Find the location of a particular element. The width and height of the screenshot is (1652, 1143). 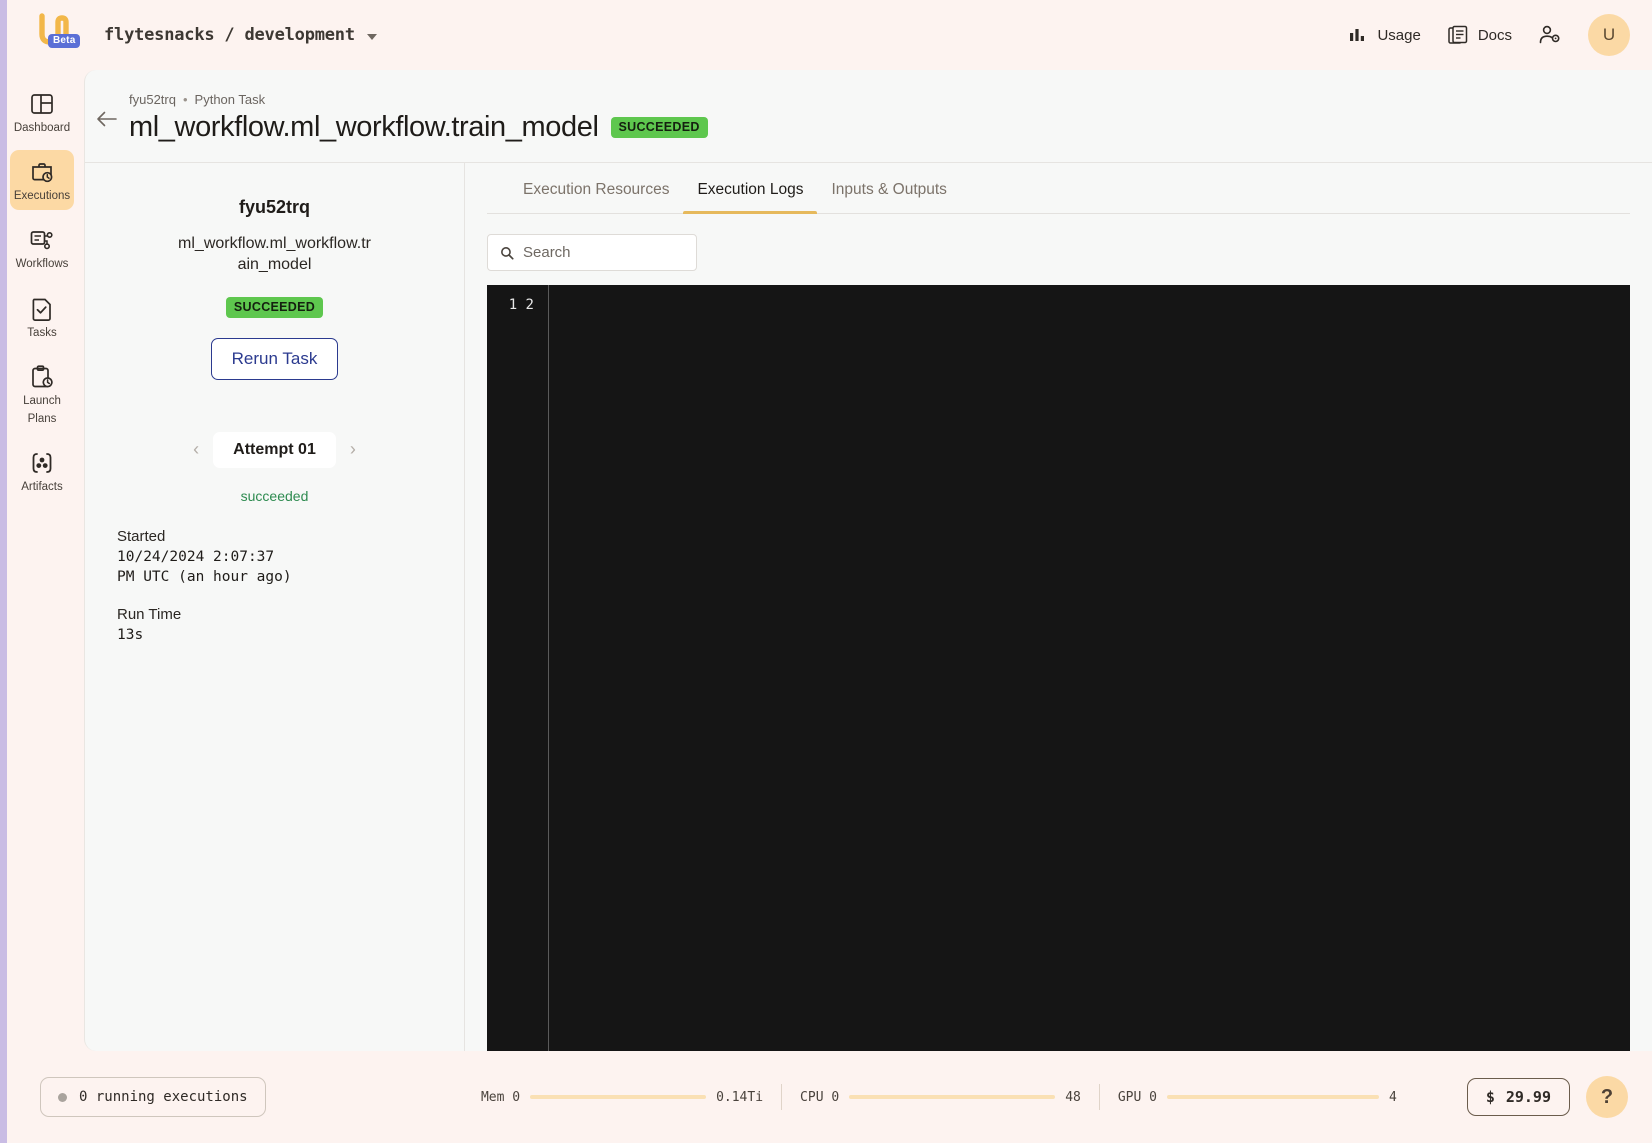

meter-gpu: GPU 0 4 is located at coordinates (1257, 1097).